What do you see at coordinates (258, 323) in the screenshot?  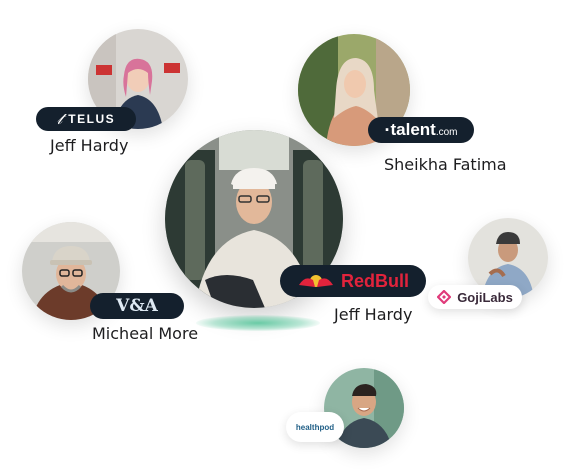 I see `accent-glow` at bounding box center [258, 323].